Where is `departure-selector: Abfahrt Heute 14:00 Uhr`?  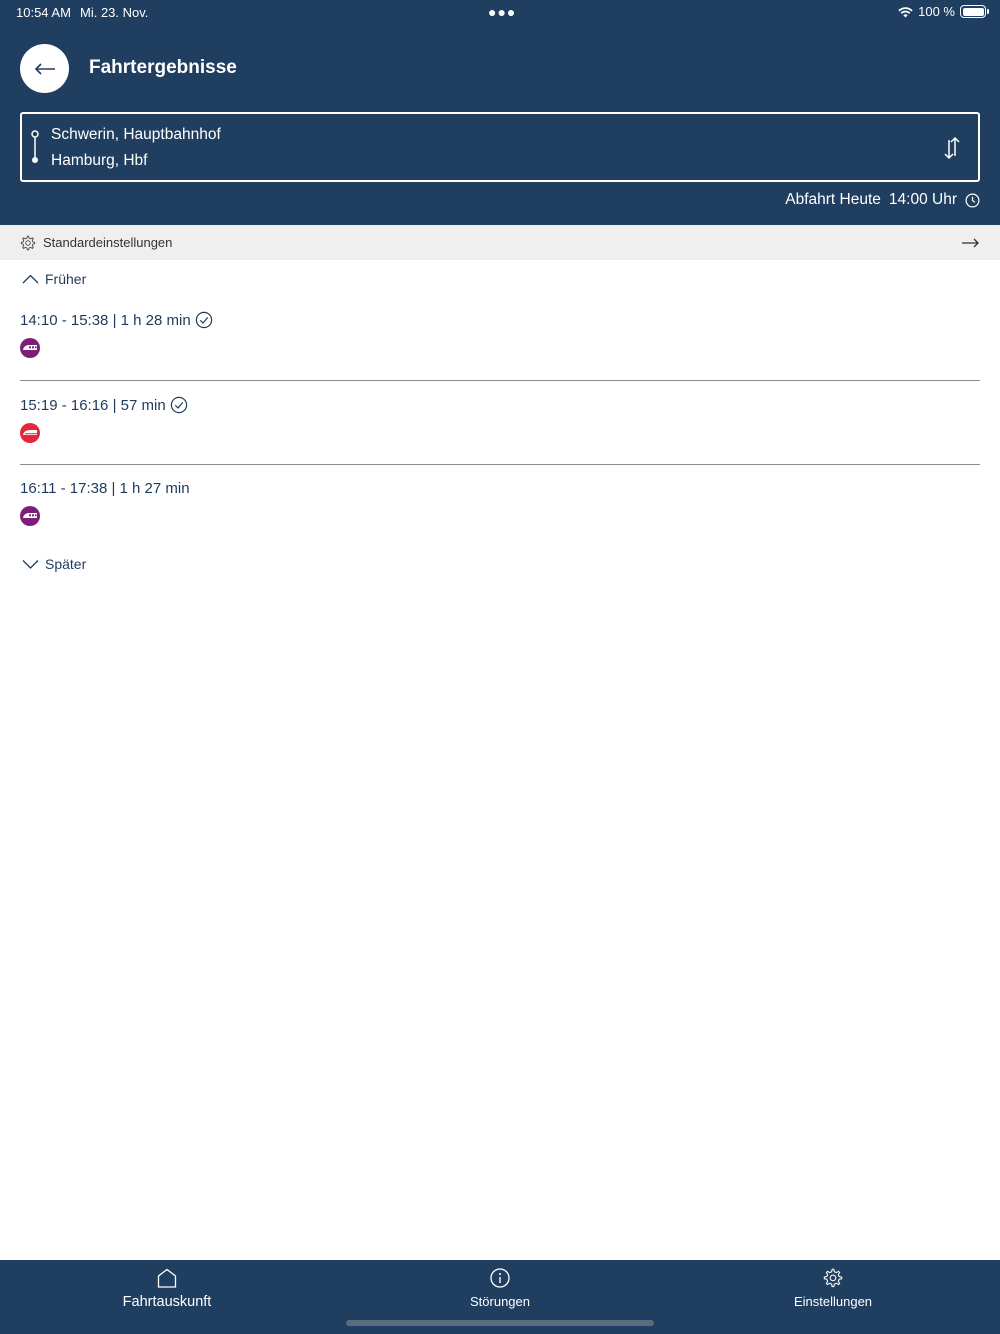
departure-selector: Abfahrt Heute 14:00 Uhr is located at coordinates (882, 200).